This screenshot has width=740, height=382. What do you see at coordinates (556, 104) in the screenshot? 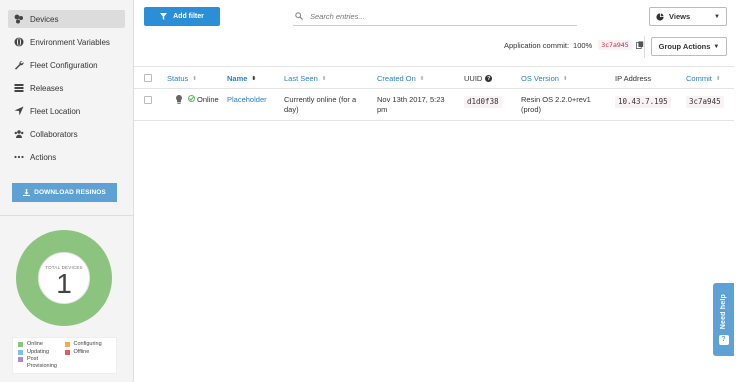
I see `device-os-version: Resin OS 2.2.0+rev1 (prod)` at bounding box center [556, 104].